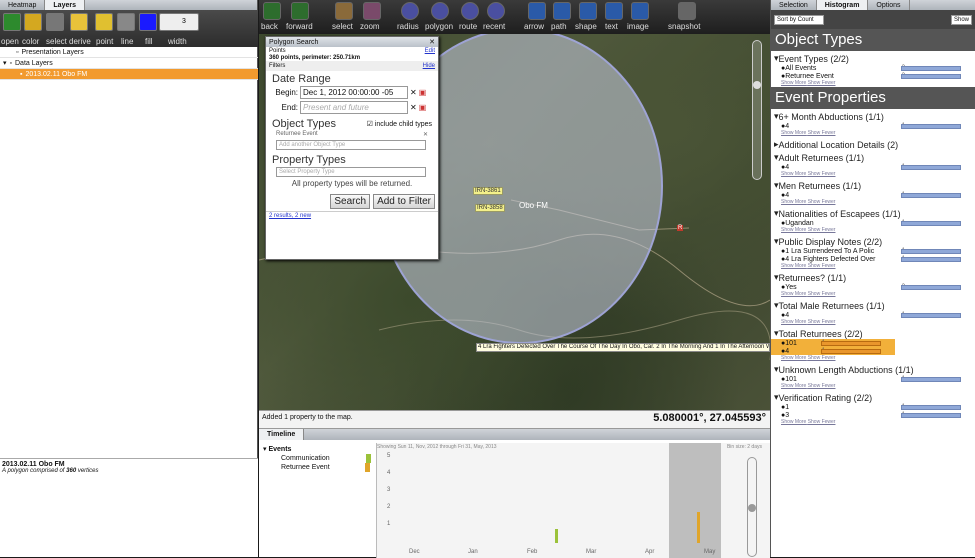  I want to click on hide-link: Hide, so click(429, 66).